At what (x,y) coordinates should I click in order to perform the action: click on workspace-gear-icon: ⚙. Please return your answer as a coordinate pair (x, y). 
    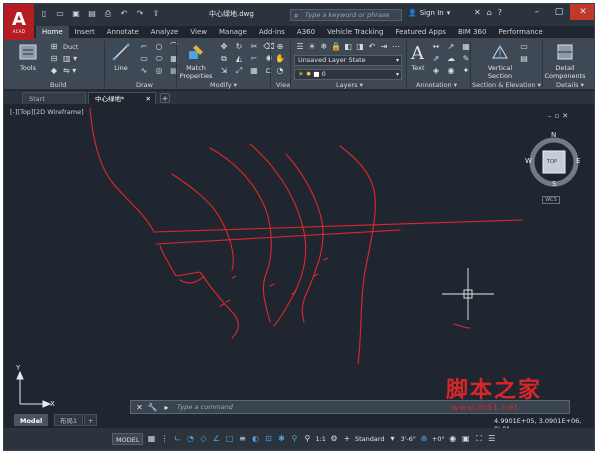
    Looking at the image, I should click on (334, 439).